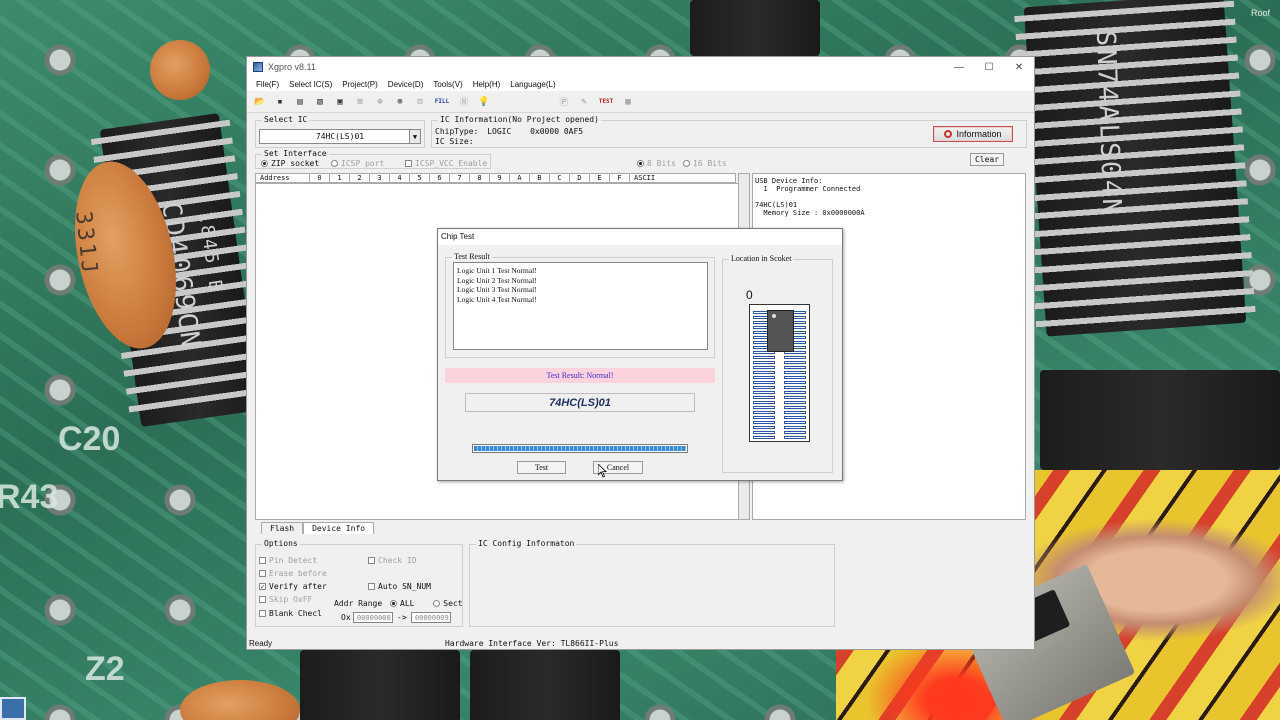 This screenshot has height=720, width=1280. I want to click on hex-col: 1, so click(340, 178).